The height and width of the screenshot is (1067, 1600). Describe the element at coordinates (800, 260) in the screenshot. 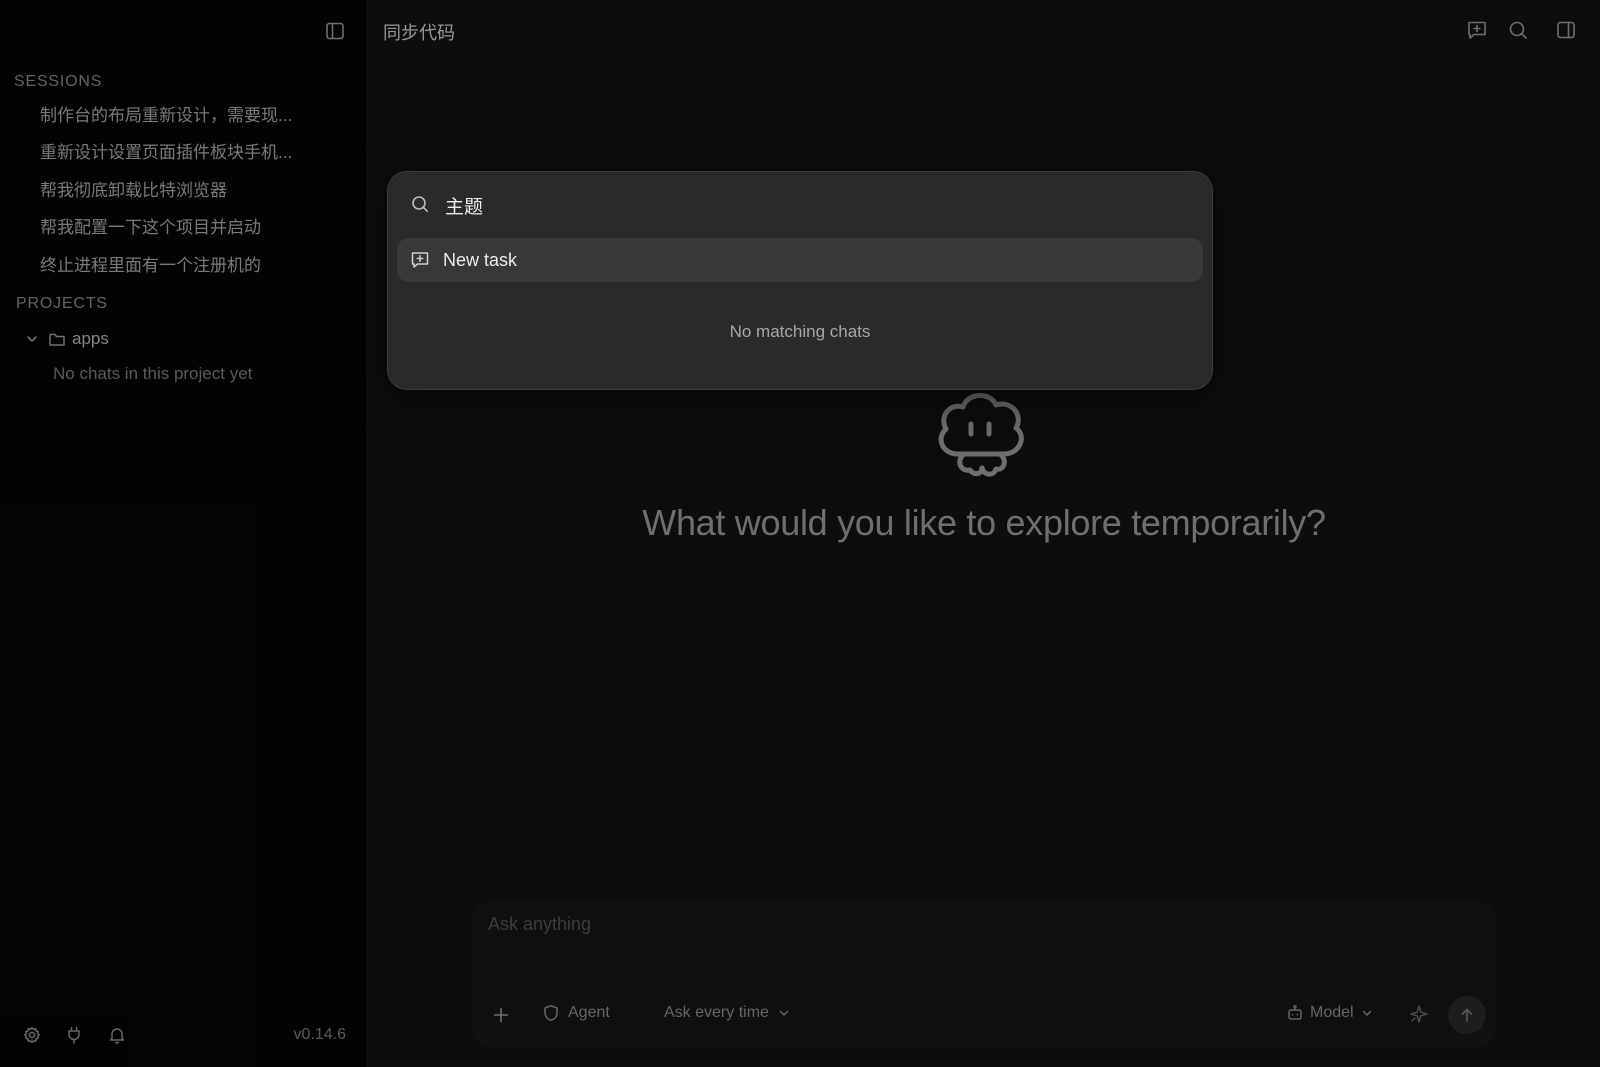

I see `palette-item-new-task: New task` at that location.